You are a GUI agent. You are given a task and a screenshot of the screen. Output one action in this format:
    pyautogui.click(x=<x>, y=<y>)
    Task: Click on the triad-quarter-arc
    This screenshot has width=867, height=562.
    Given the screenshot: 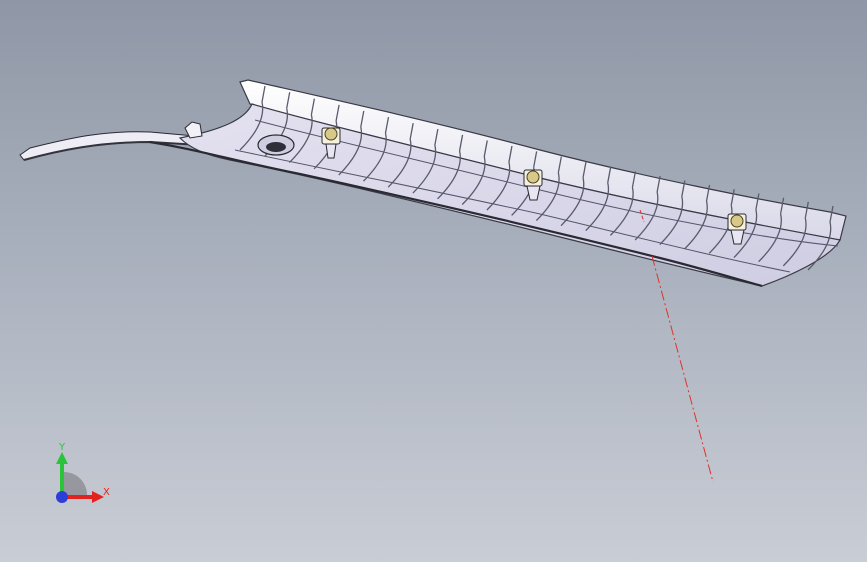 What is the action you would take?
    pyautogui.click(x=75, y=483)
    